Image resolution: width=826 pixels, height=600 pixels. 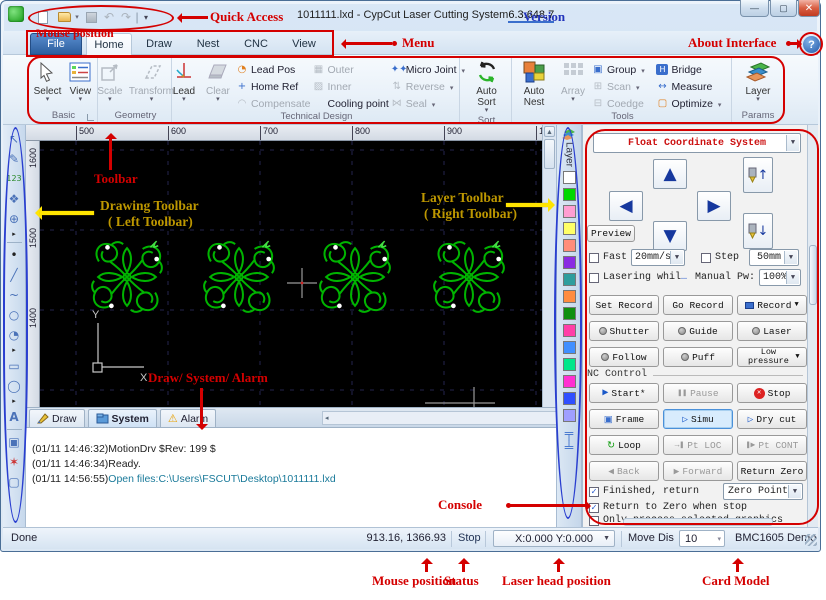 I want to click on curve-tool-icon: ~, so click(x=14, y=294).